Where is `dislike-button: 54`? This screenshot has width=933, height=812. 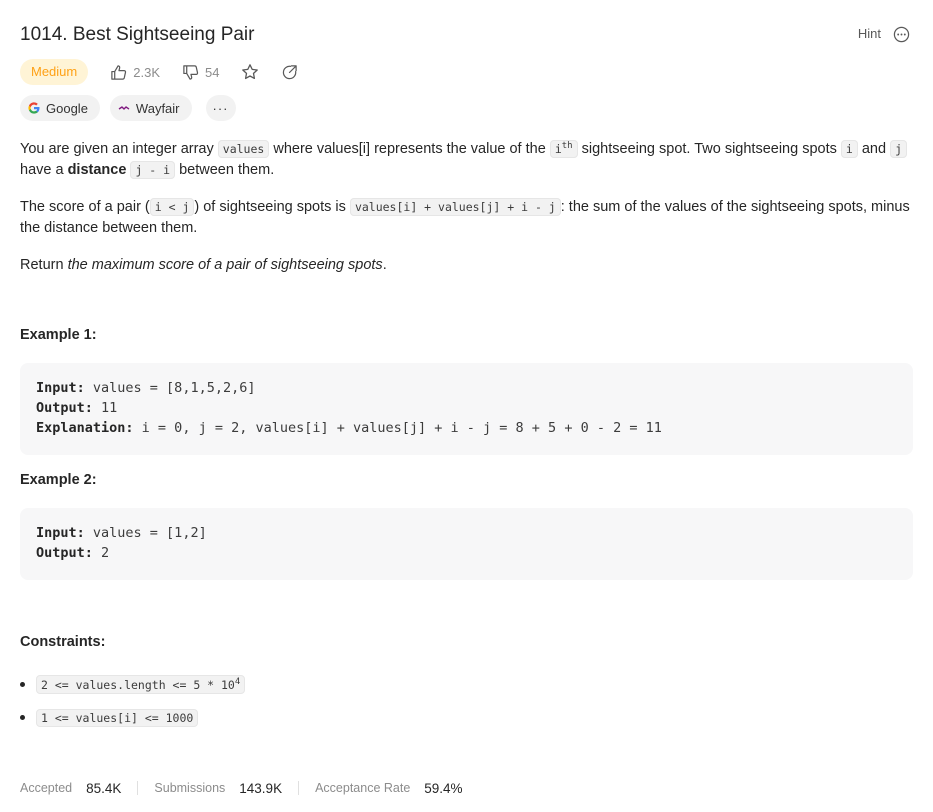
dislike-button: 54 is located at coordinates (200, 72).